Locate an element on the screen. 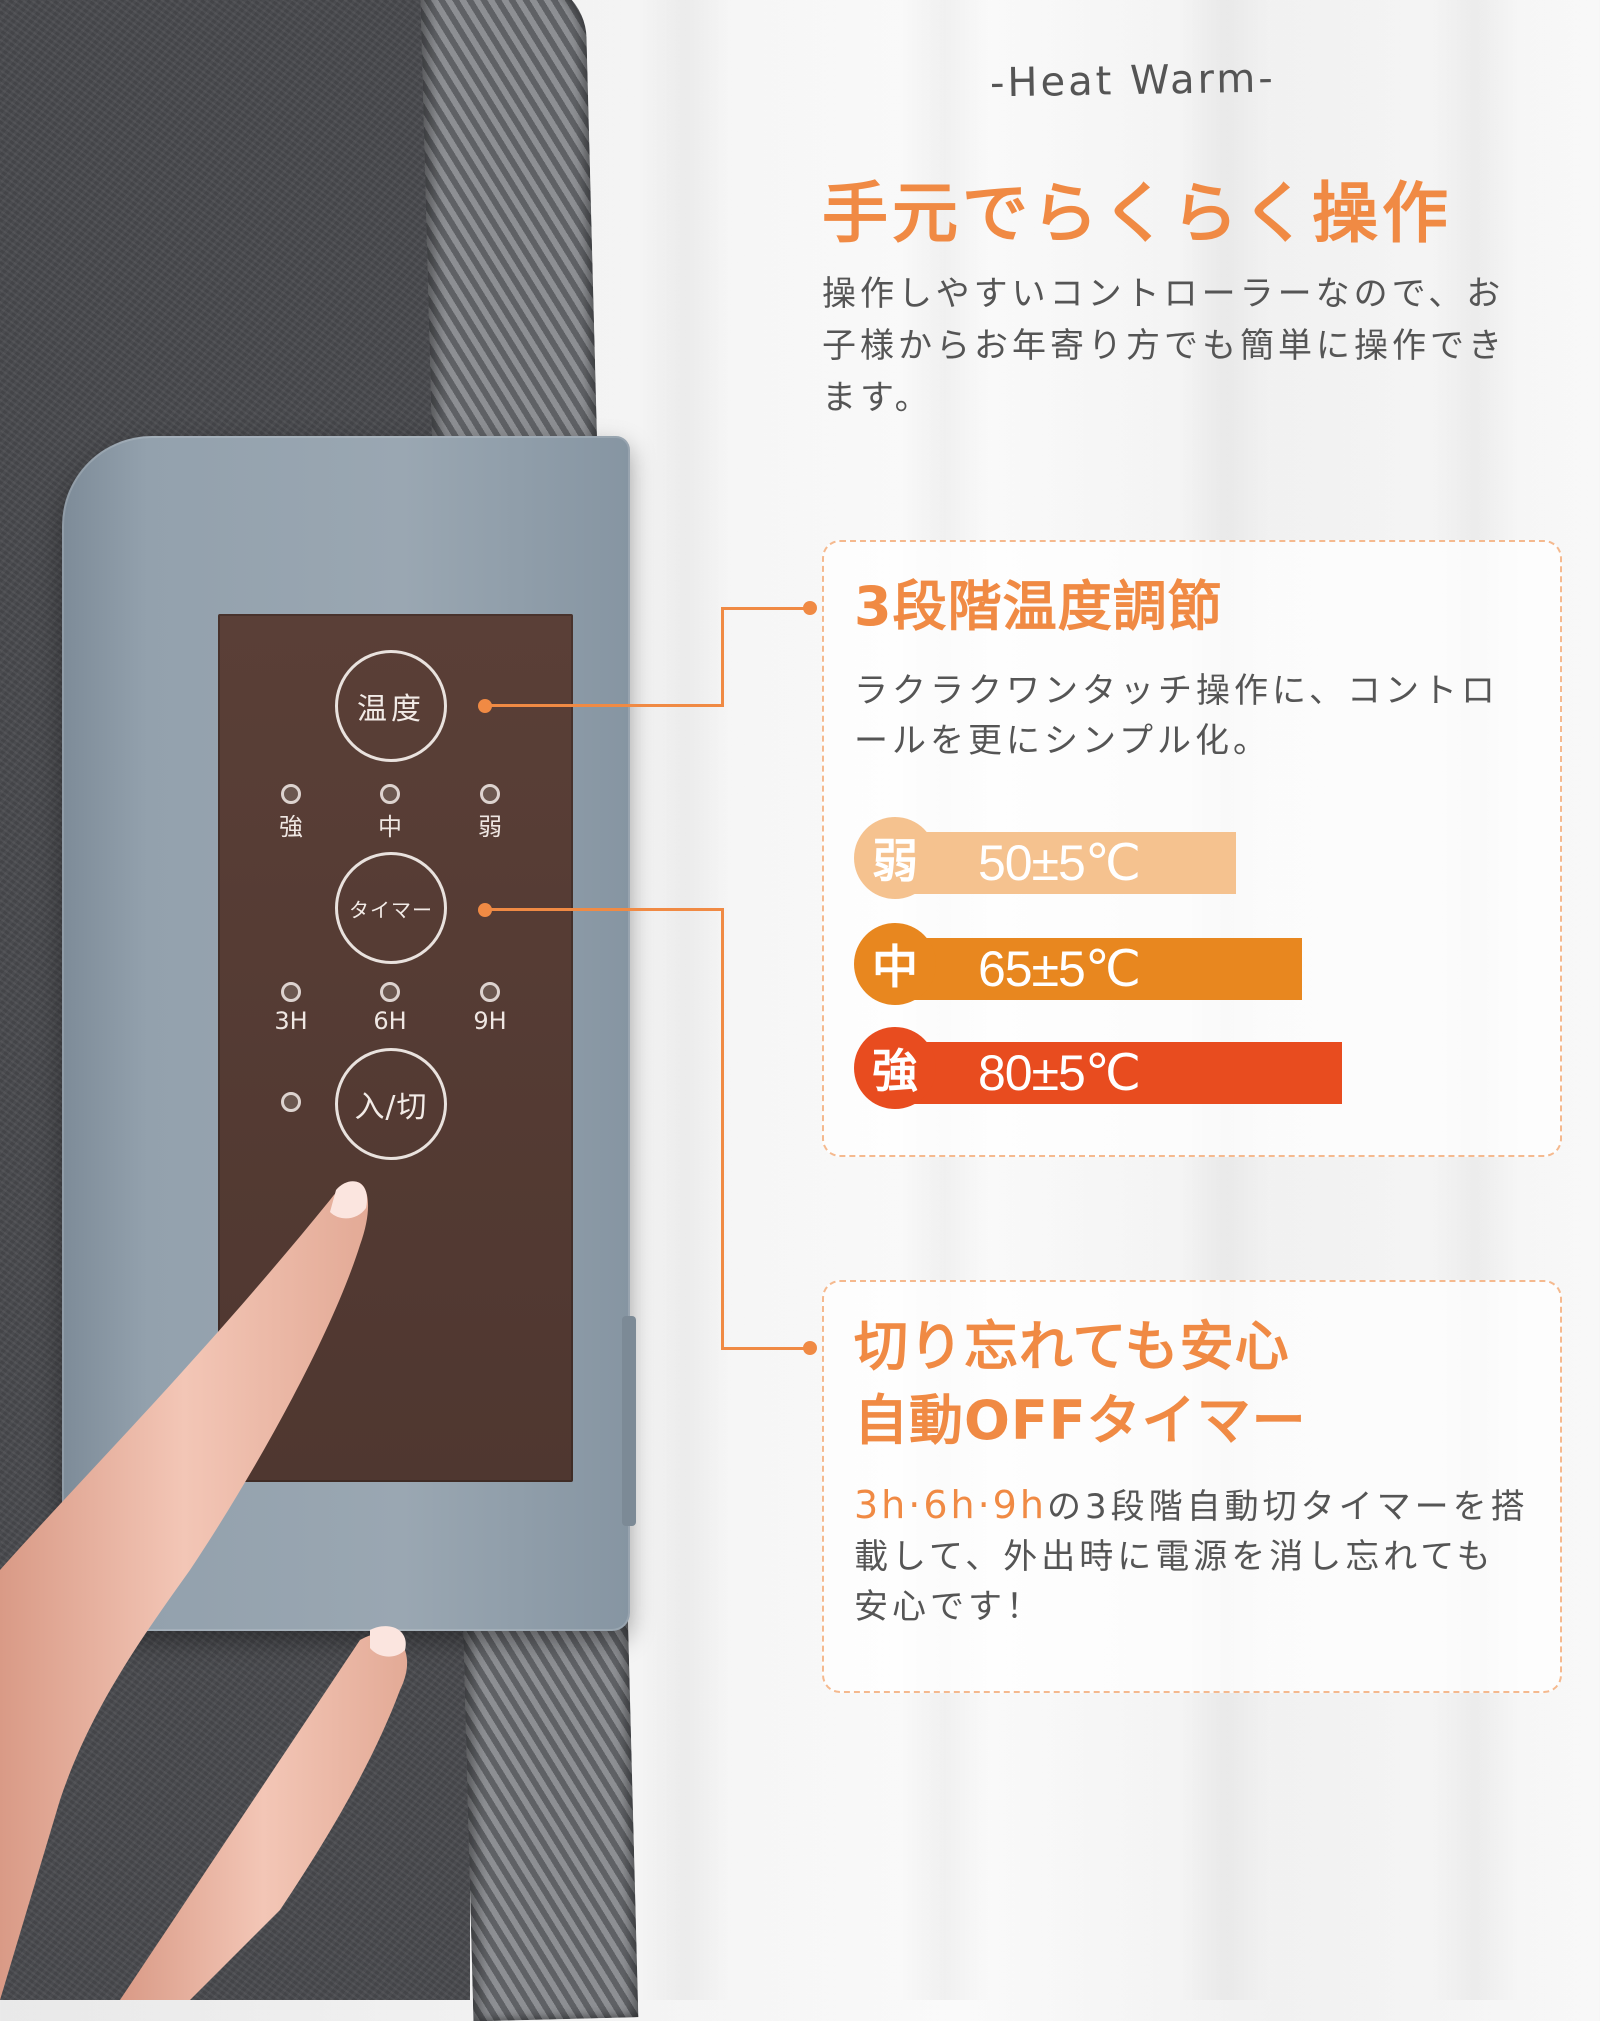 The height and width of the screenshot is (2021, 1600). feature-text: ラクラクワンタッチ操作に、コントロールを更にシンプル化。 is located at coordinates (1176, 716).